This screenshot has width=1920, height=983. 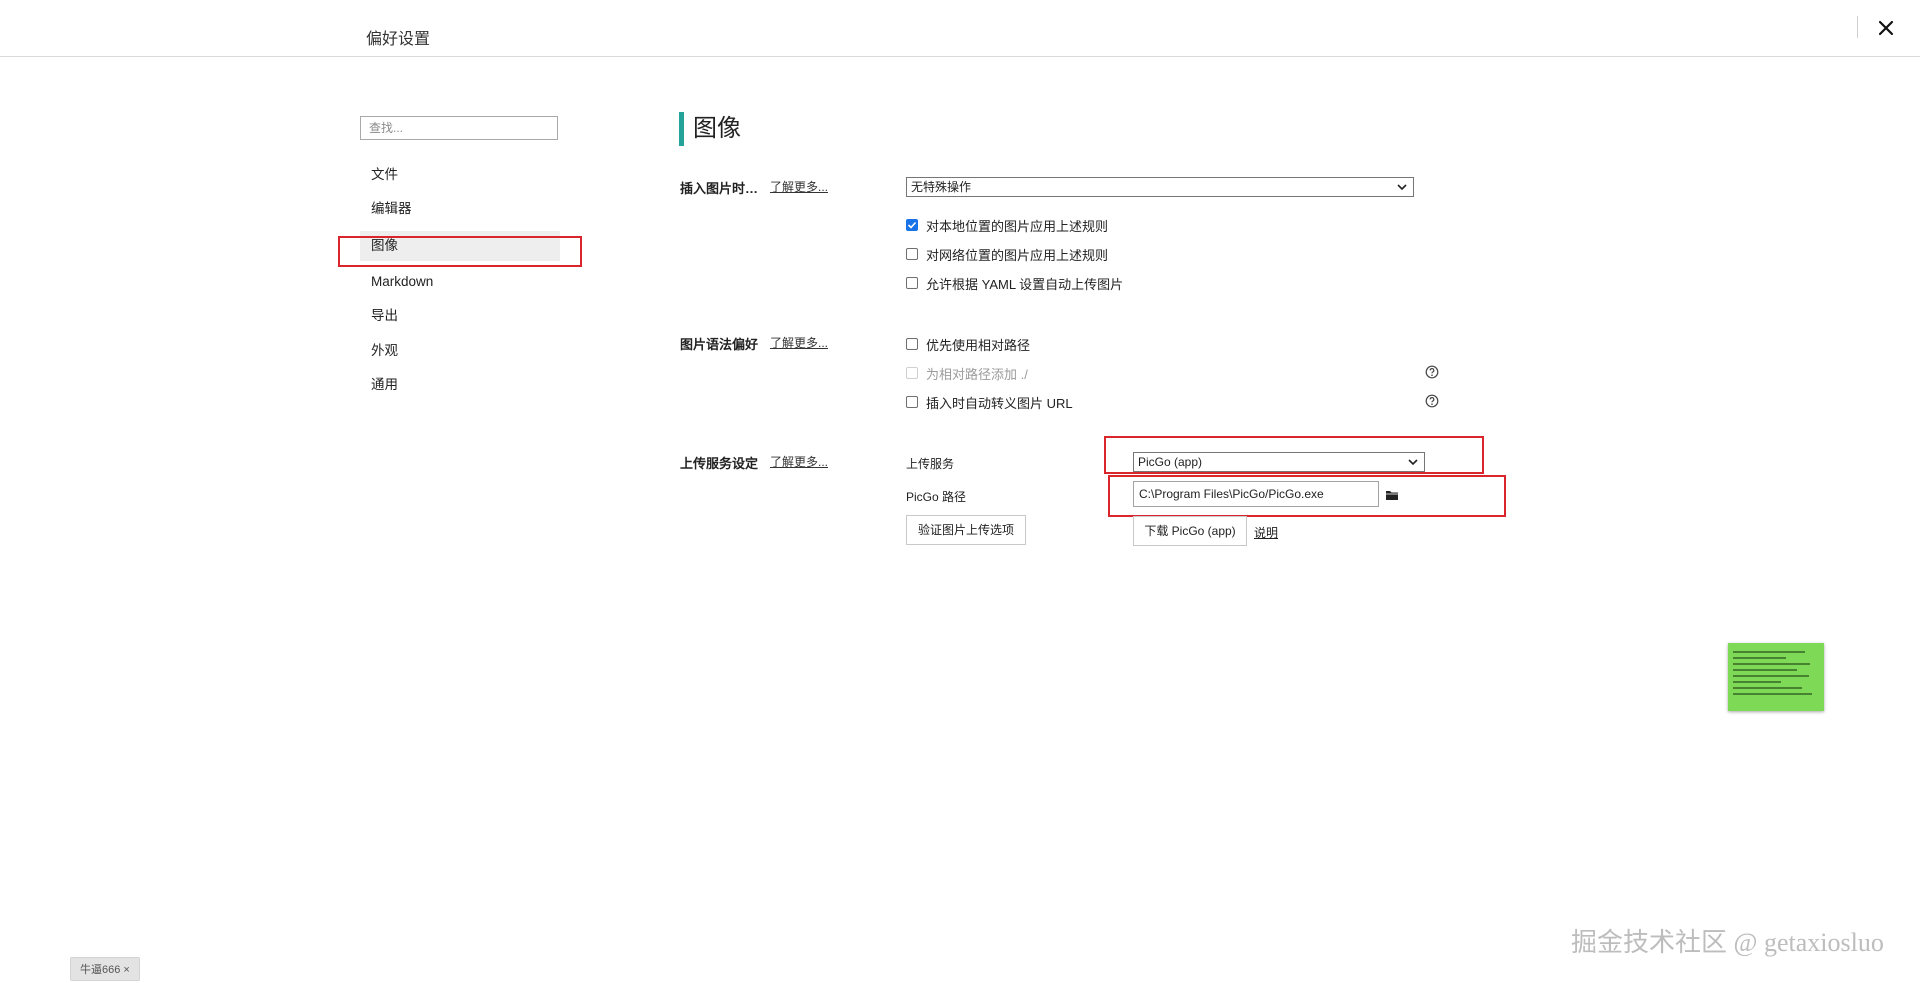 I want to click on download-picgo-button: 下载 PicGo (app), so click(x=1190, y=531).